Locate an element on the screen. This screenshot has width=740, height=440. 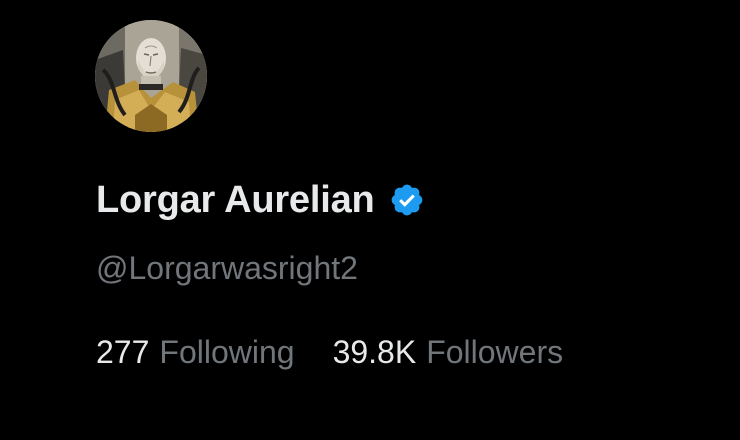
following-label: Following is located at coordinates (227, 352).